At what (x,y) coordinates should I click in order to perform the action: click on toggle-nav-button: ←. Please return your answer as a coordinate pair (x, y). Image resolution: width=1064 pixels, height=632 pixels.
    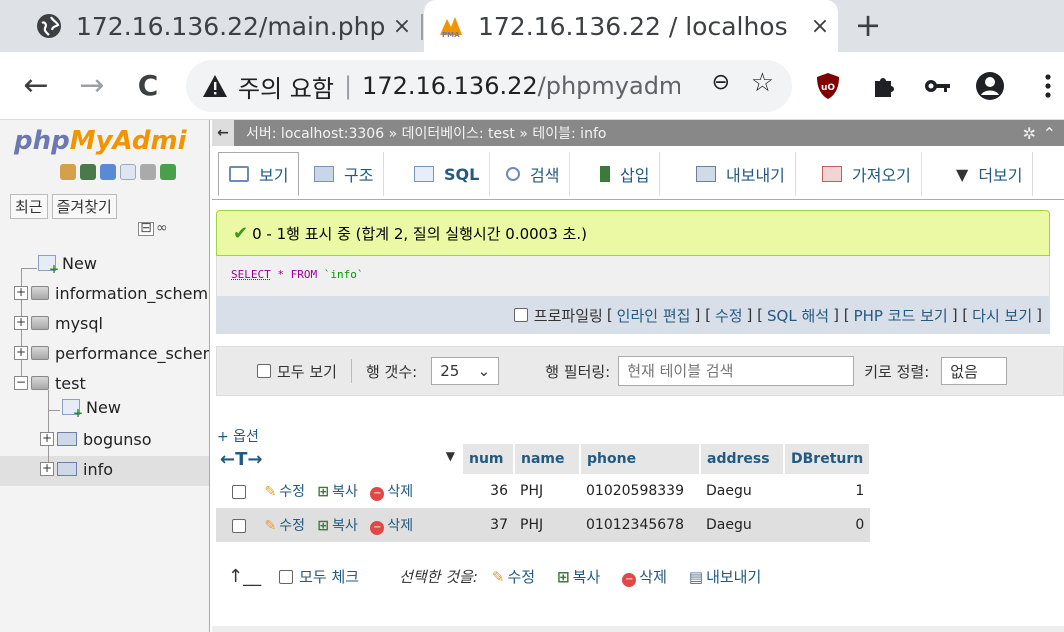
    Looking at the image, I should click on (223, 133).